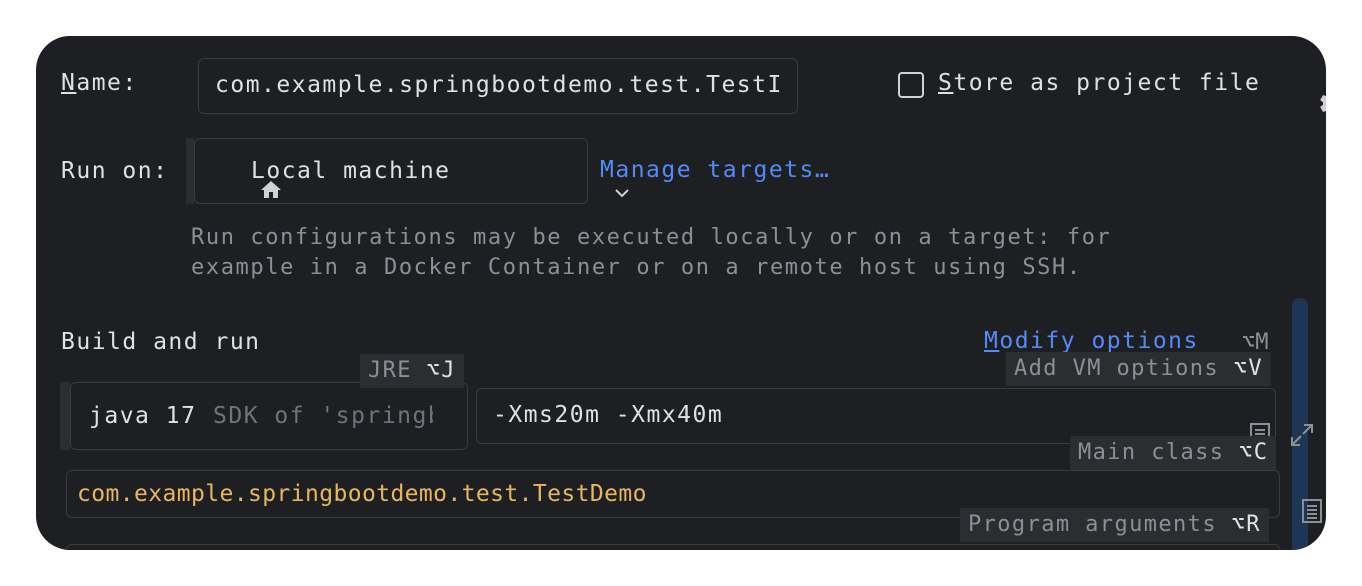 The image size is (1362, 586). Describe the element at coordinates (608, 415) in the screenshot. I see `vm-options-value: -Xms20m -Xmx40m` at that location.